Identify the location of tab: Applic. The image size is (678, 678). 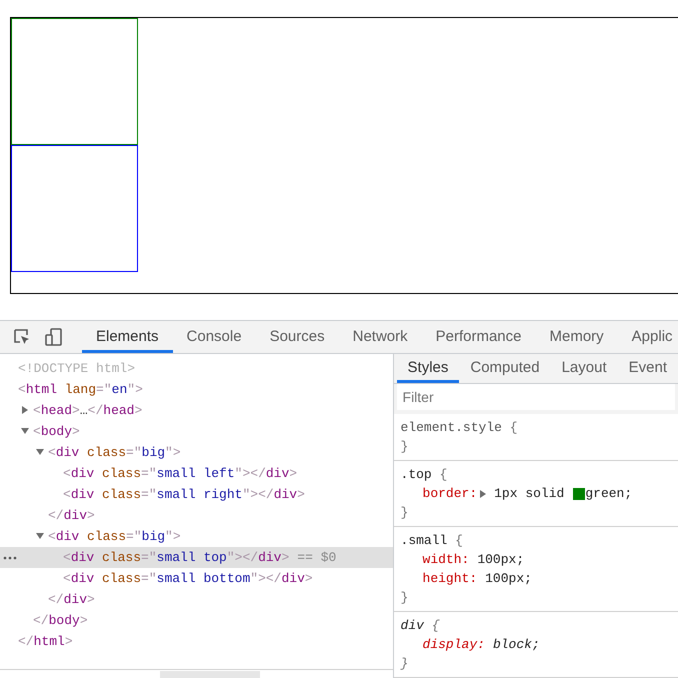
(648, 337).